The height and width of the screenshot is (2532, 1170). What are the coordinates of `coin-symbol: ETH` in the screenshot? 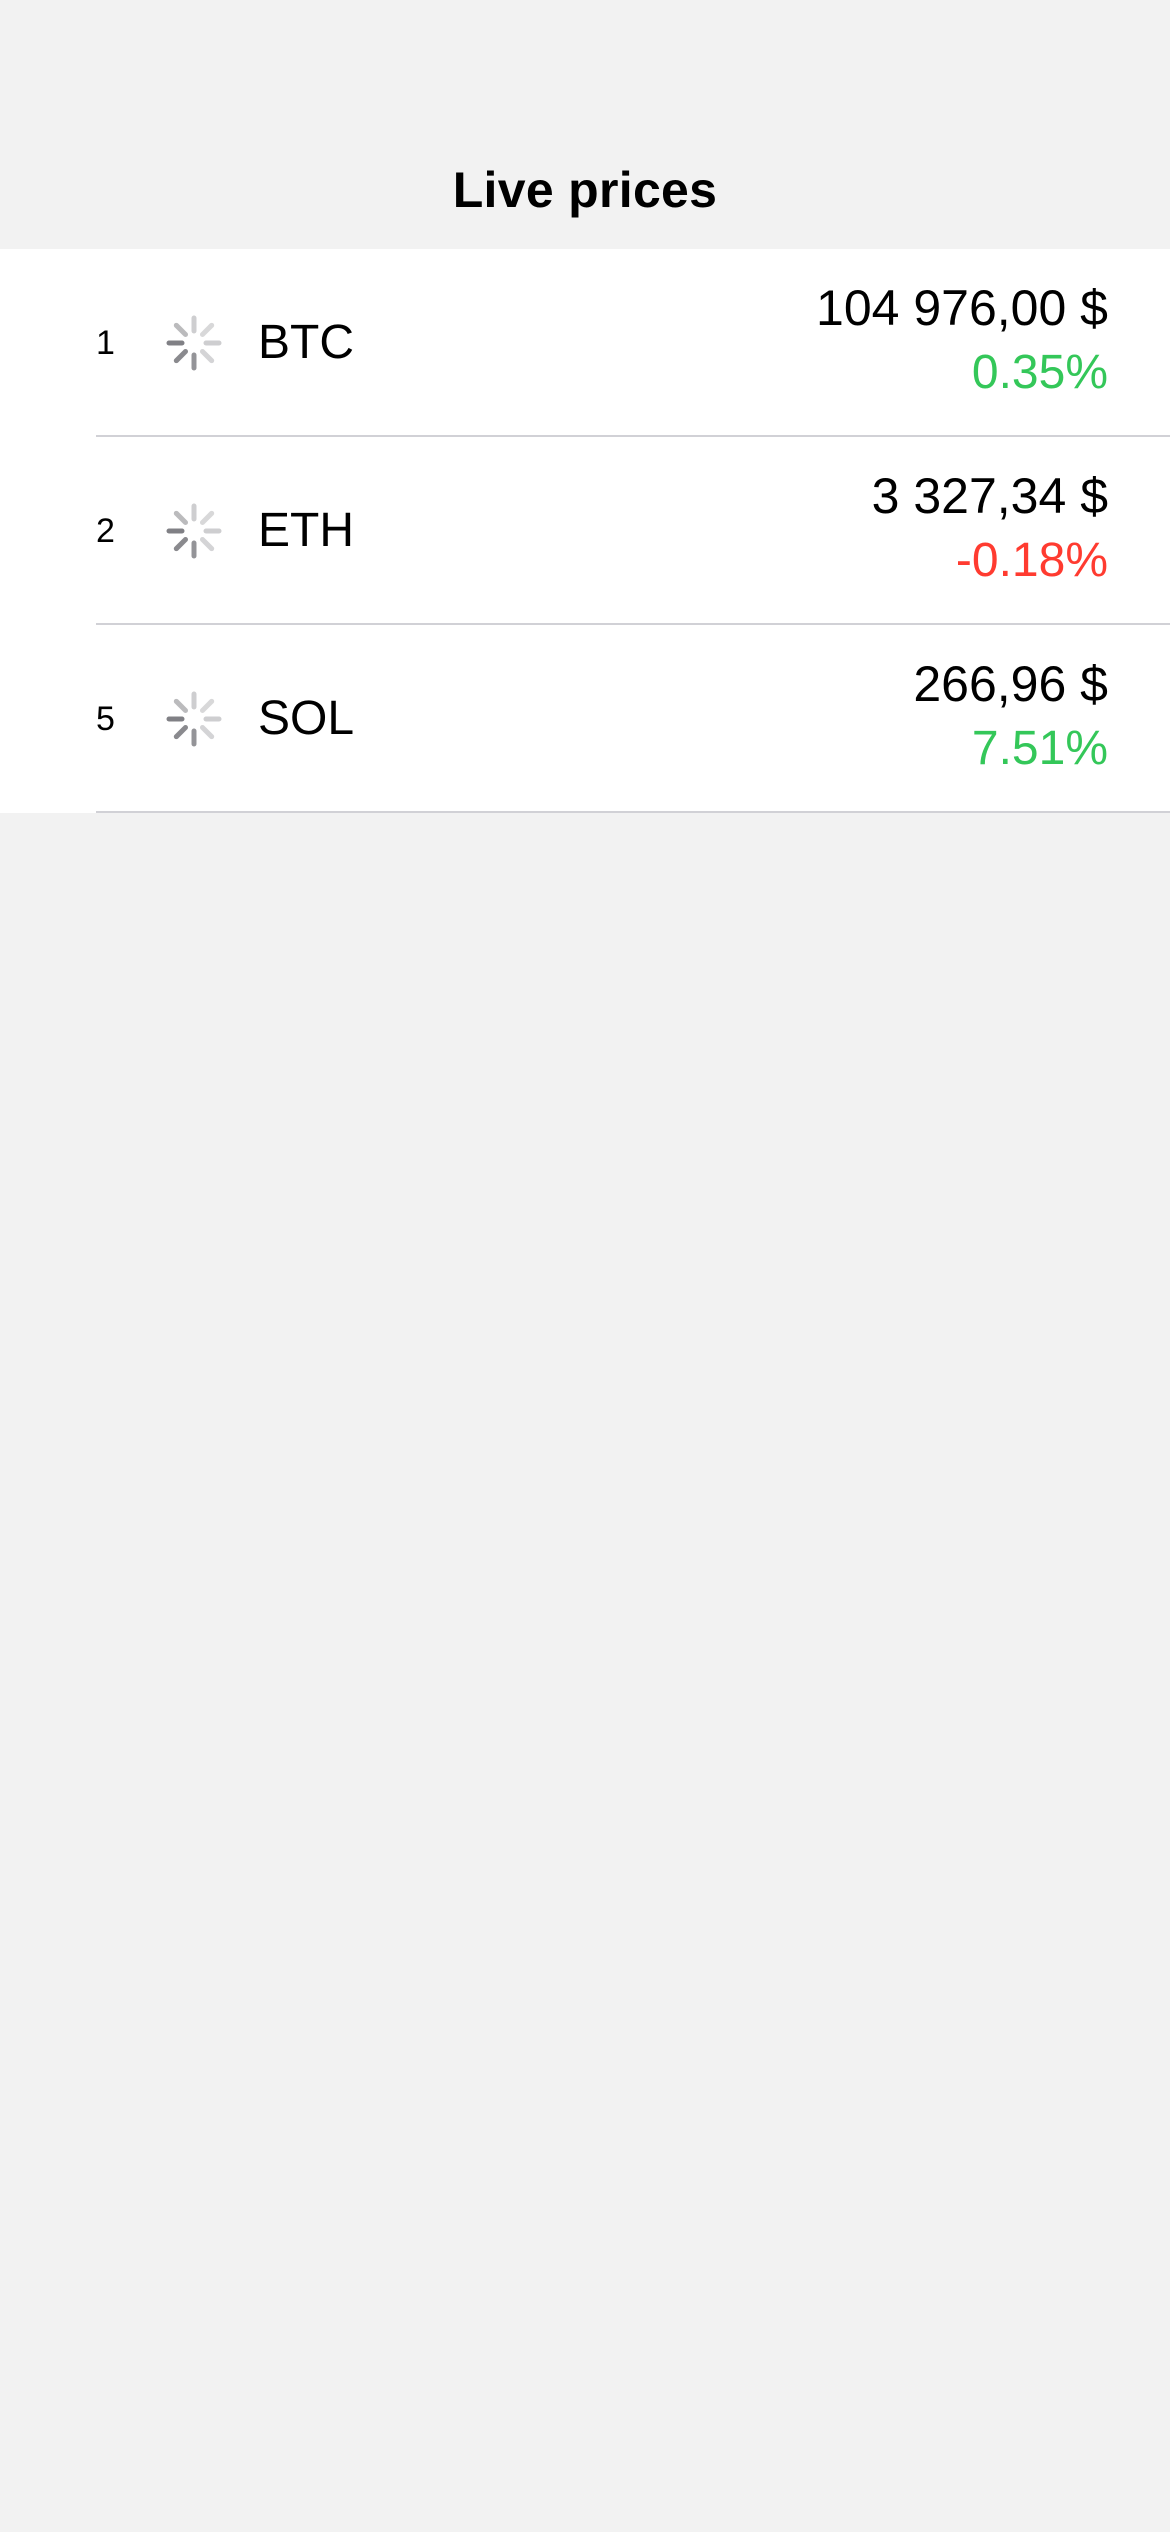 It's located at (306, 530).